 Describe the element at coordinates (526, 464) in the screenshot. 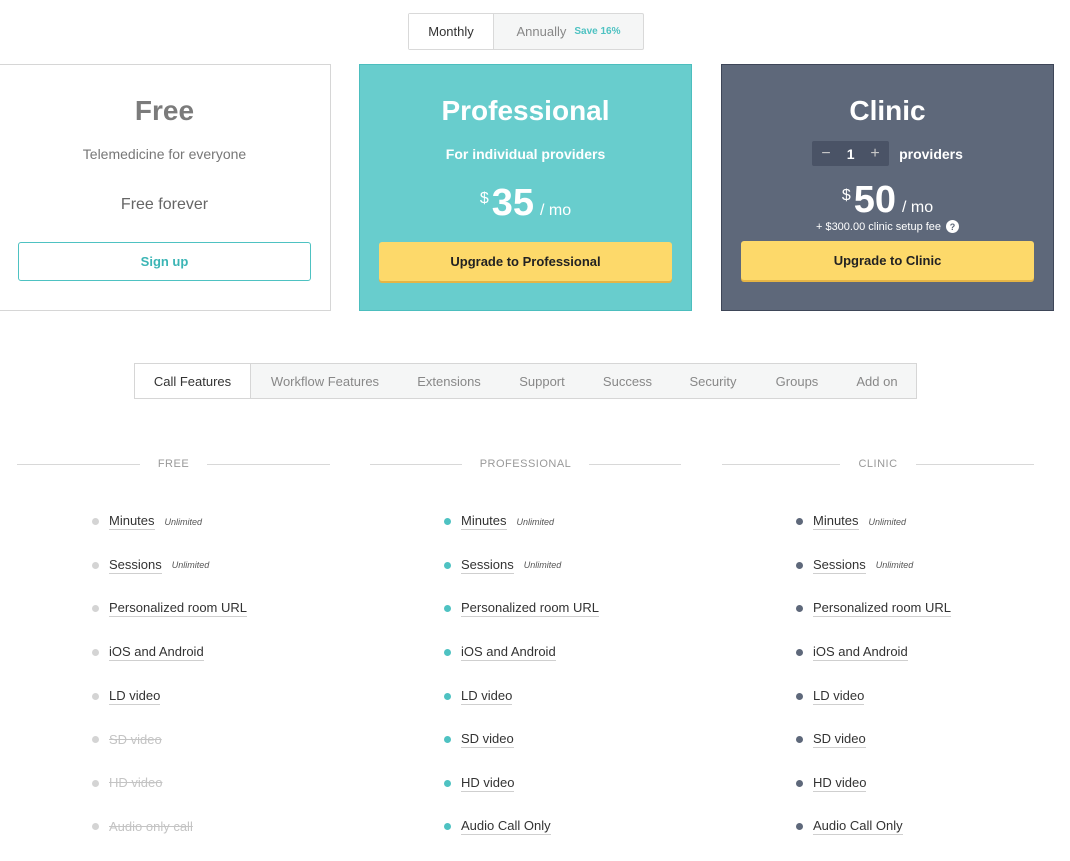

I see `column-header-professional: PROFESSIONAL` at that location.